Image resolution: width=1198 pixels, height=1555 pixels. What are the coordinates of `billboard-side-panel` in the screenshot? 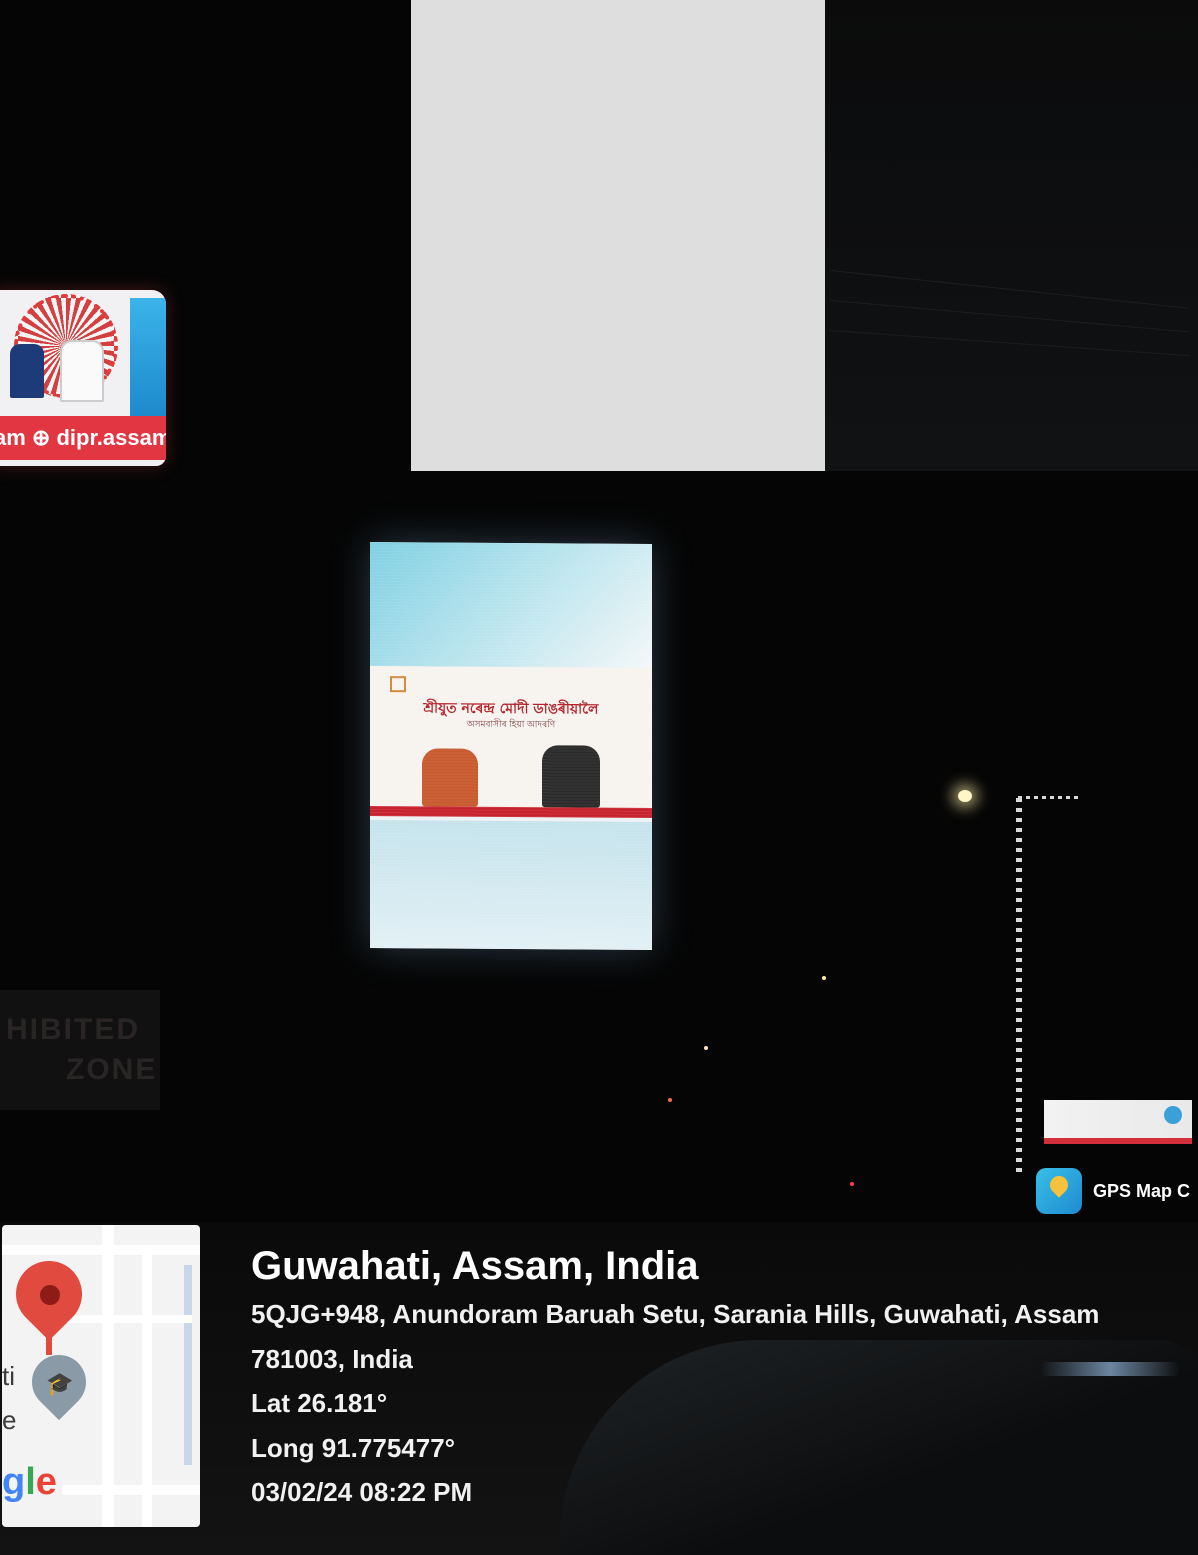 It's located at (148, 363).